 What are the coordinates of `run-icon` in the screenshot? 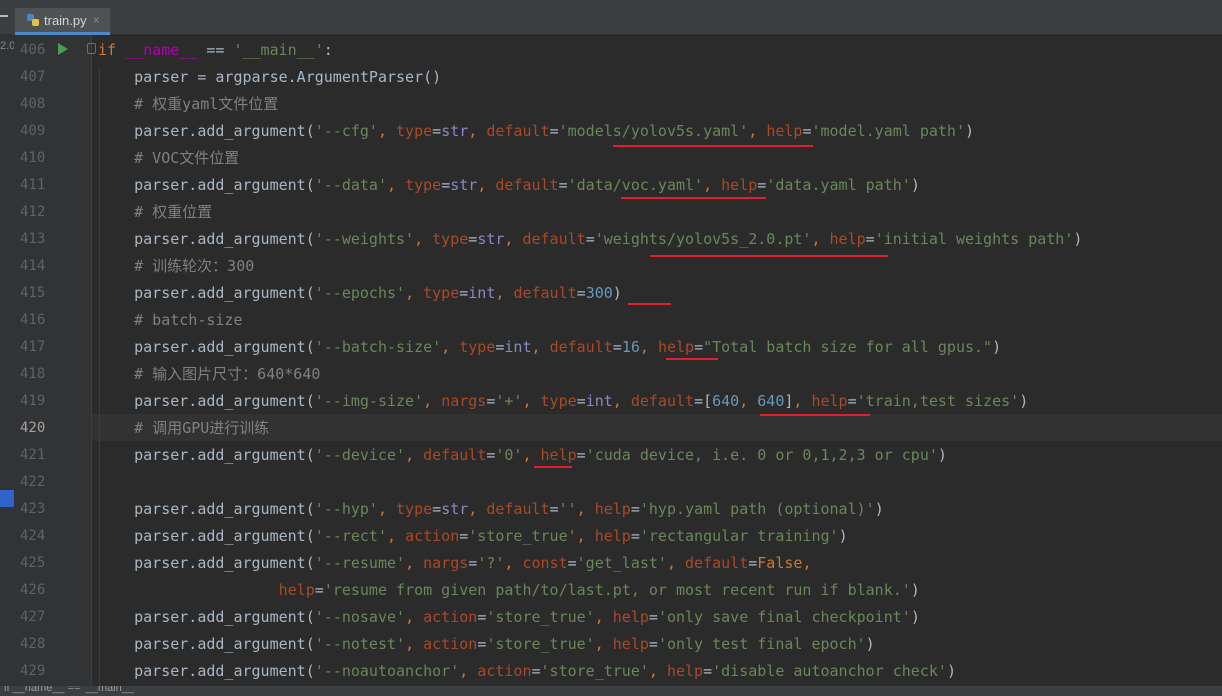 It's located at (63, 49).